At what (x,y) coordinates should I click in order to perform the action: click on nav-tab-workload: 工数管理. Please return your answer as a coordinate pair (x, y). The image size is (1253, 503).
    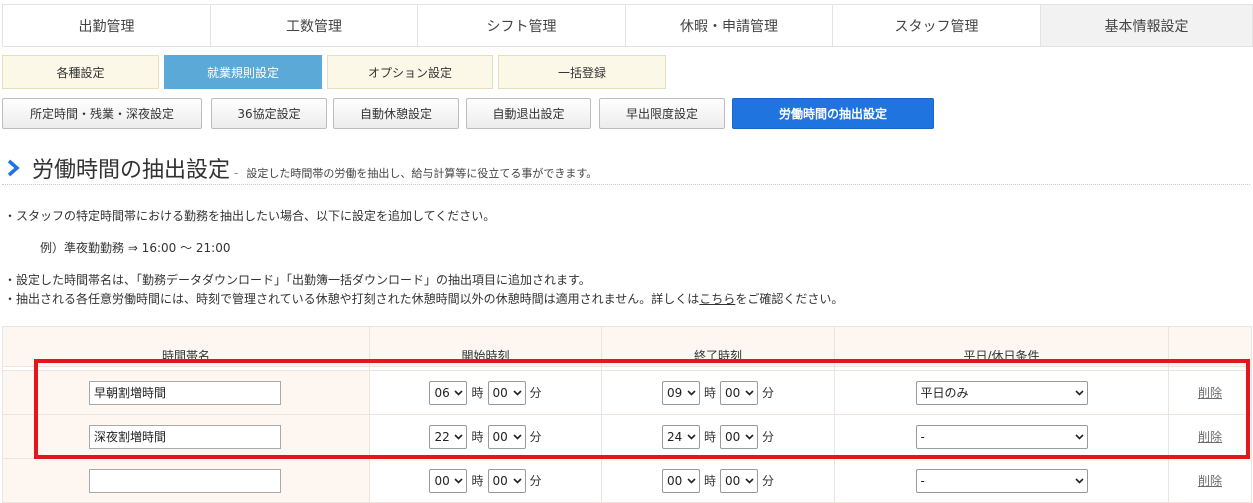
    Looking at the image, I should click on (314, 25).